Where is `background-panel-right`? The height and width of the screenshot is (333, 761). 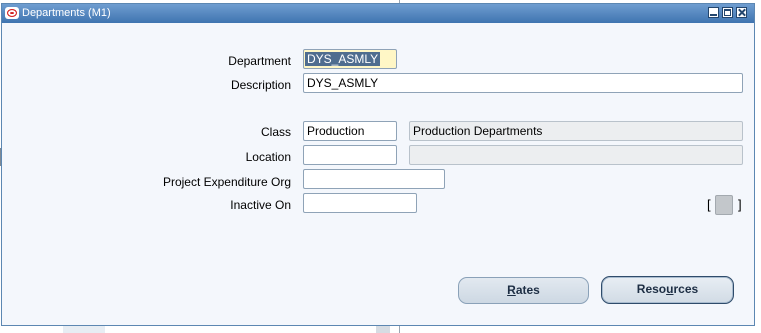
background-panel-right is located at coordinates (383, 329).